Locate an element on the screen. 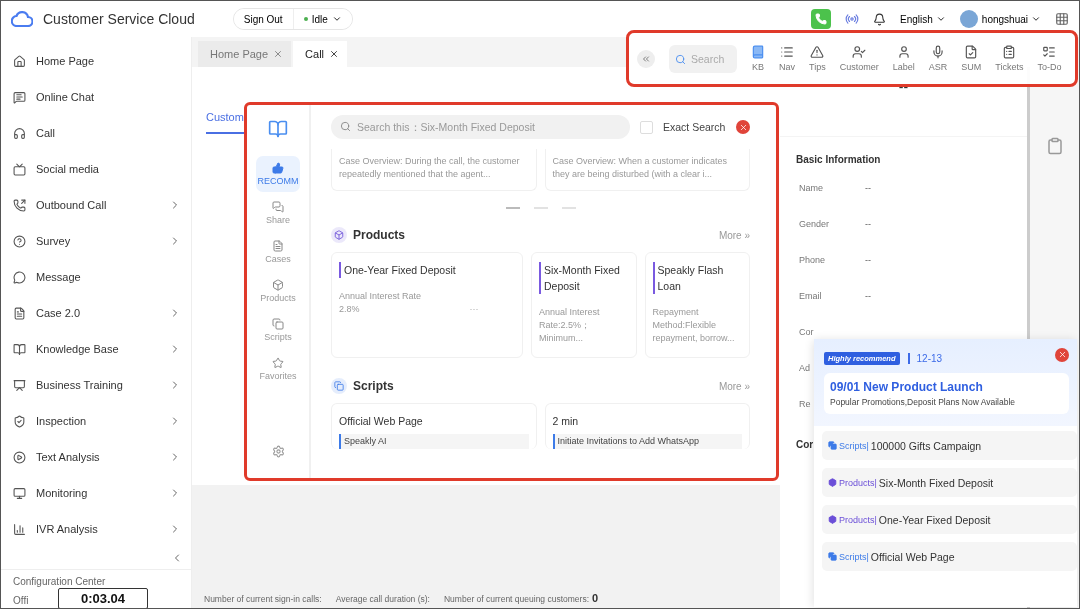 This screenshot has height=609, width=1080. search-field: Search is located at coordinates (703, 58).